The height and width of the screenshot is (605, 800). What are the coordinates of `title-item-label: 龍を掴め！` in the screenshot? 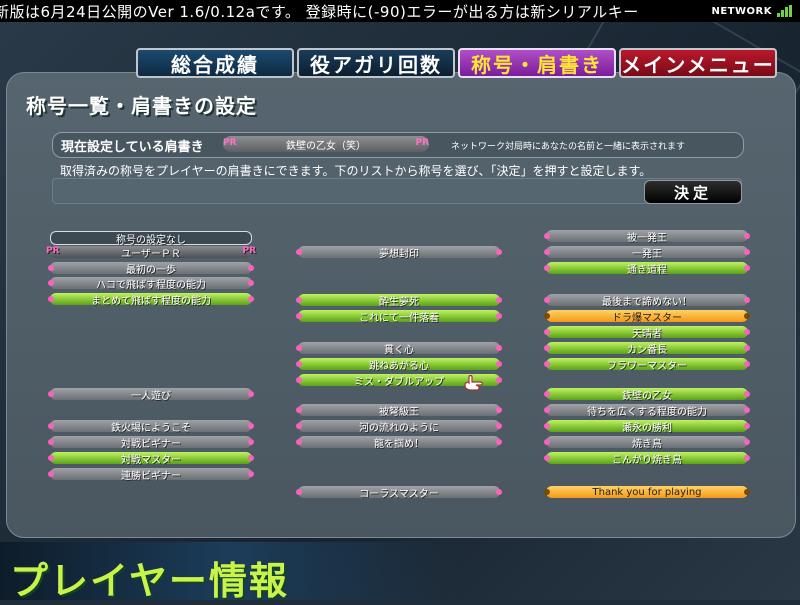 It's located at (399, 444).